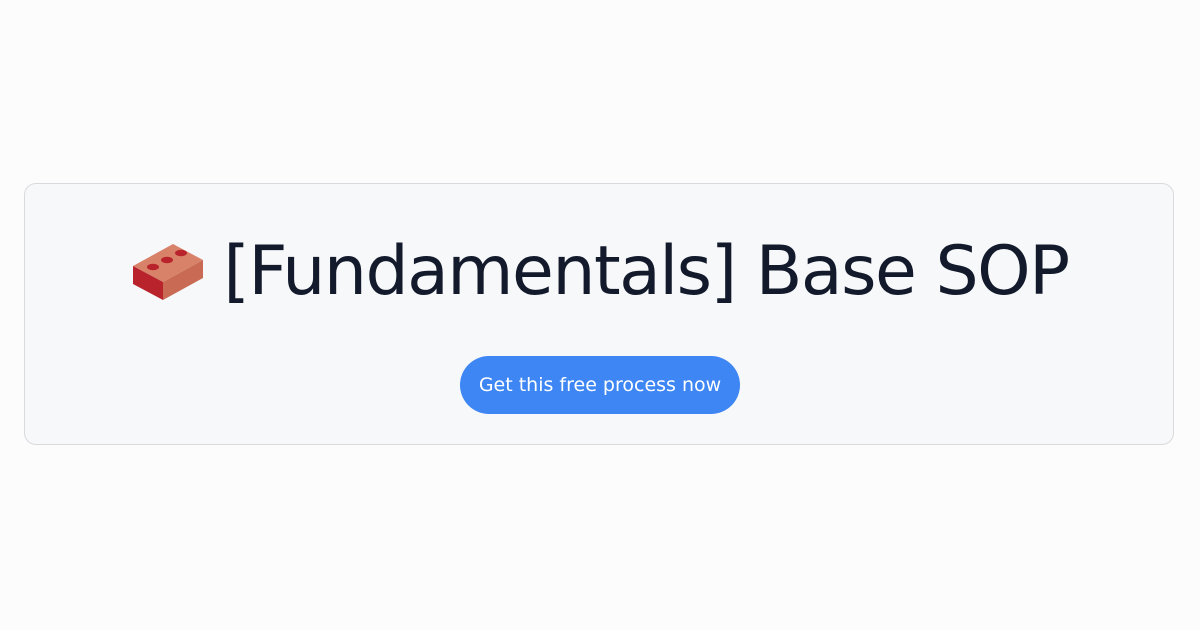  I want to click on brick-icon, so click(167, 272).